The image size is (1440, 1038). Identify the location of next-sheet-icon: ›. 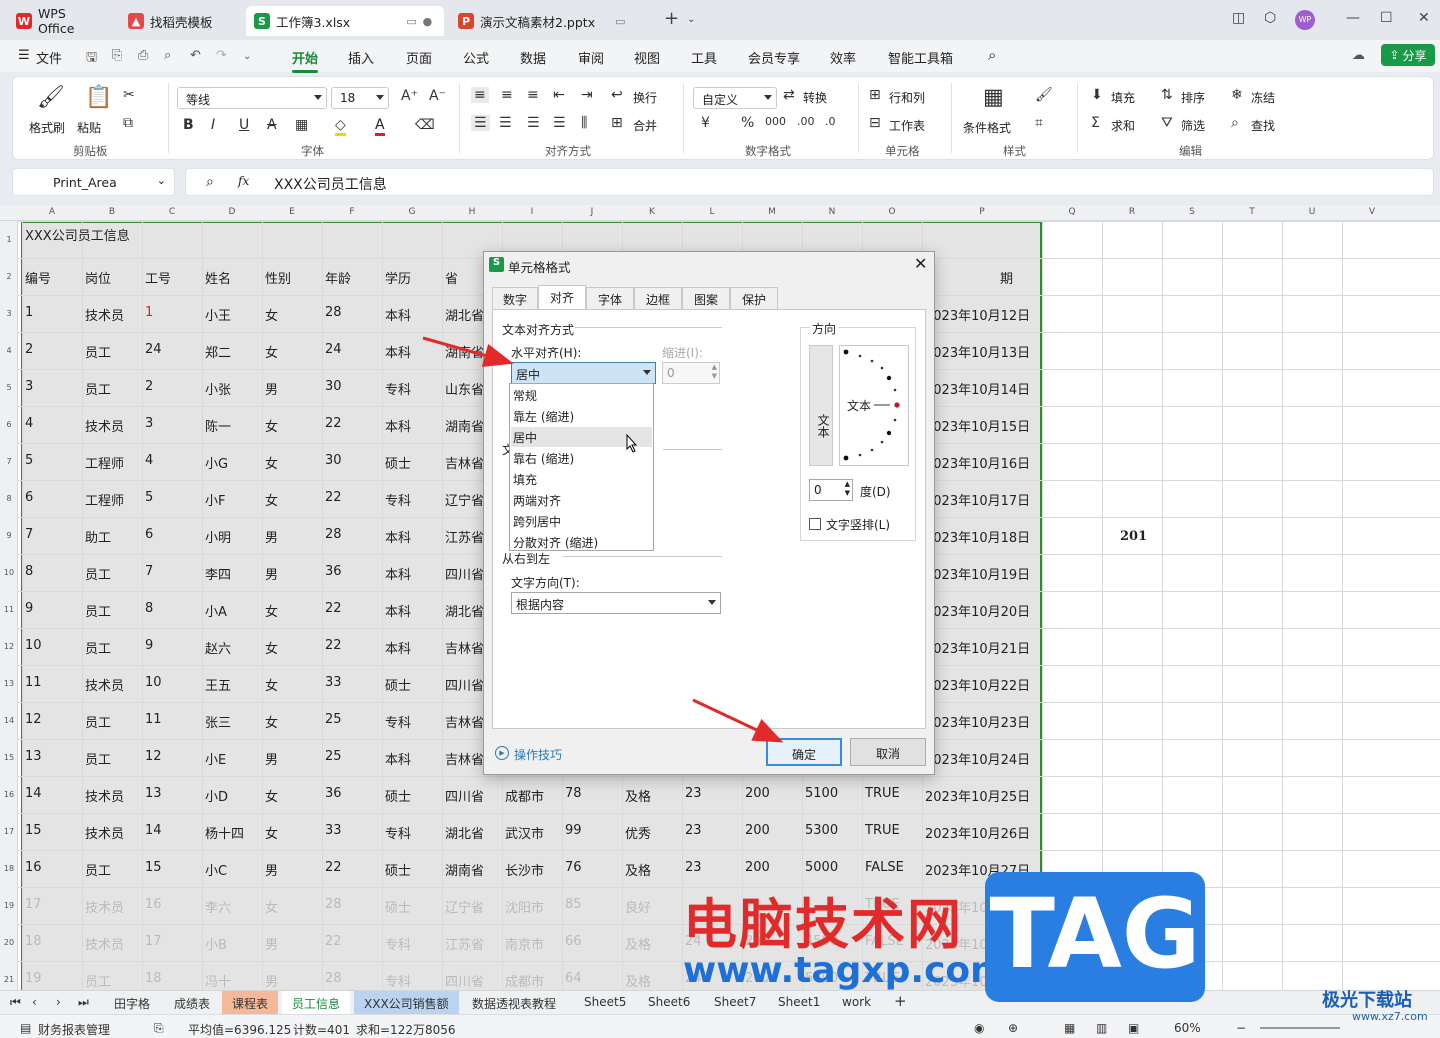
(58, 1002).